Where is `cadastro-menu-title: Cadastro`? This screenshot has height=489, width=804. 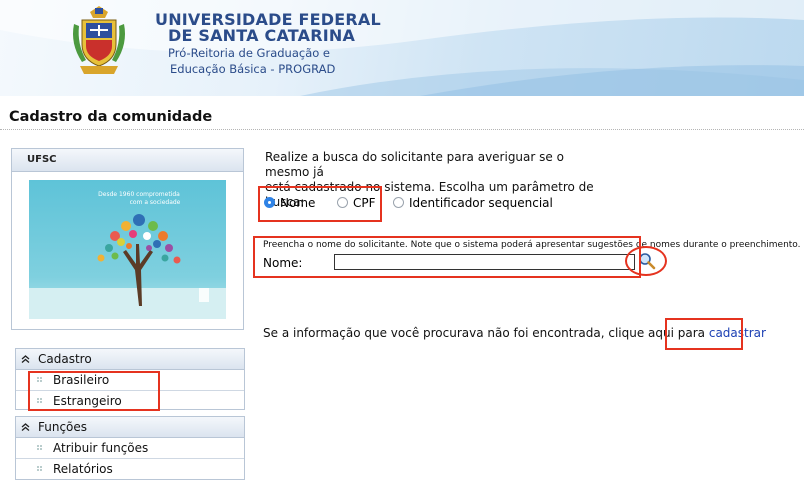
cadastro-menu-title: Cadastro is located at coordinates (65, 359).